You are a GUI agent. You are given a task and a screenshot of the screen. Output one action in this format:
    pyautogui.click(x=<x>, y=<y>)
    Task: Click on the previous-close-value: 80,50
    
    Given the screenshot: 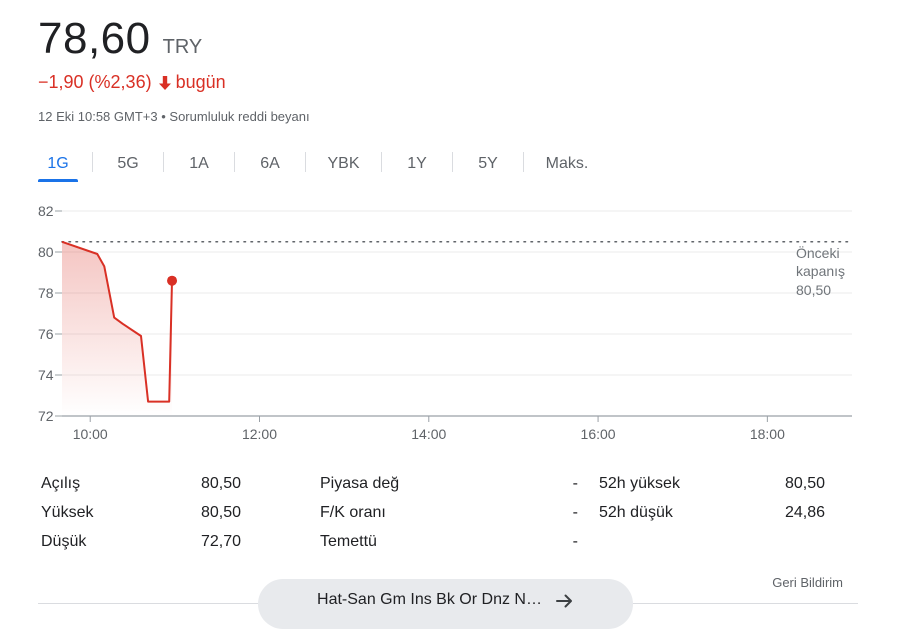 What is the action you would take?
    pyautogui.click(x=813, y=290)
    